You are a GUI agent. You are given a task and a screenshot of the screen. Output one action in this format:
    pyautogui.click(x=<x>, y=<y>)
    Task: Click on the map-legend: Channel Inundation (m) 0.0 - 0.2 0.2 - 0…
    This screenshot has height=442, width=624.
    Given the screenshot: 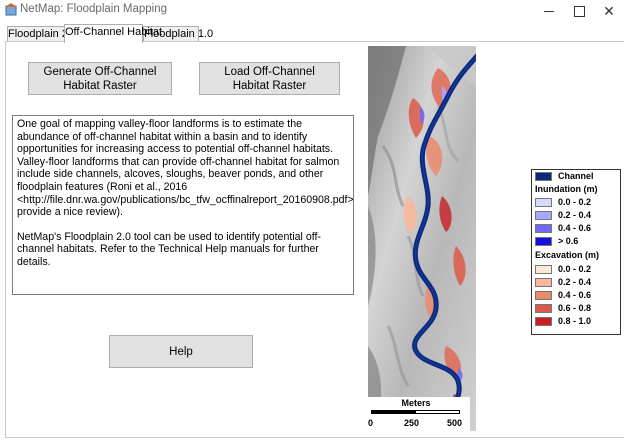 What is the action you would take?
    pyautogui.click(x=576, y=252)
    